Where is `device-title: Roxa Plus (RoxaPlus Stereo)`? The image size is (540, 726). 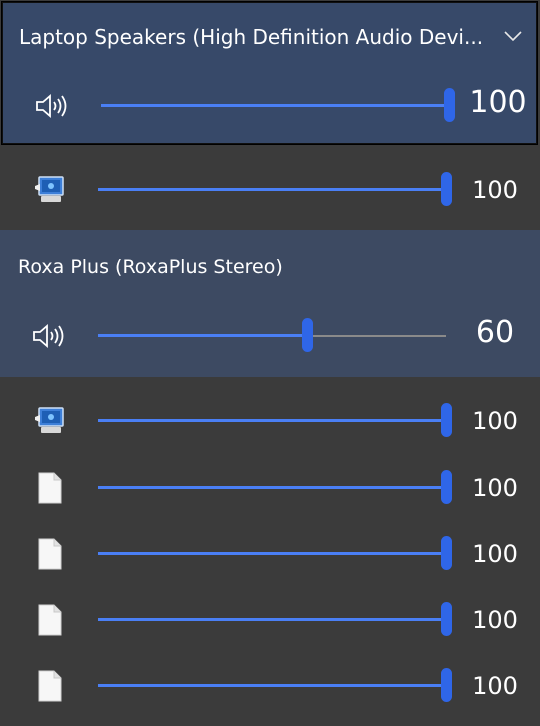
device-title: Roxa Plus (RoxaPlus Stereo) is located at coordinates (150, 267).